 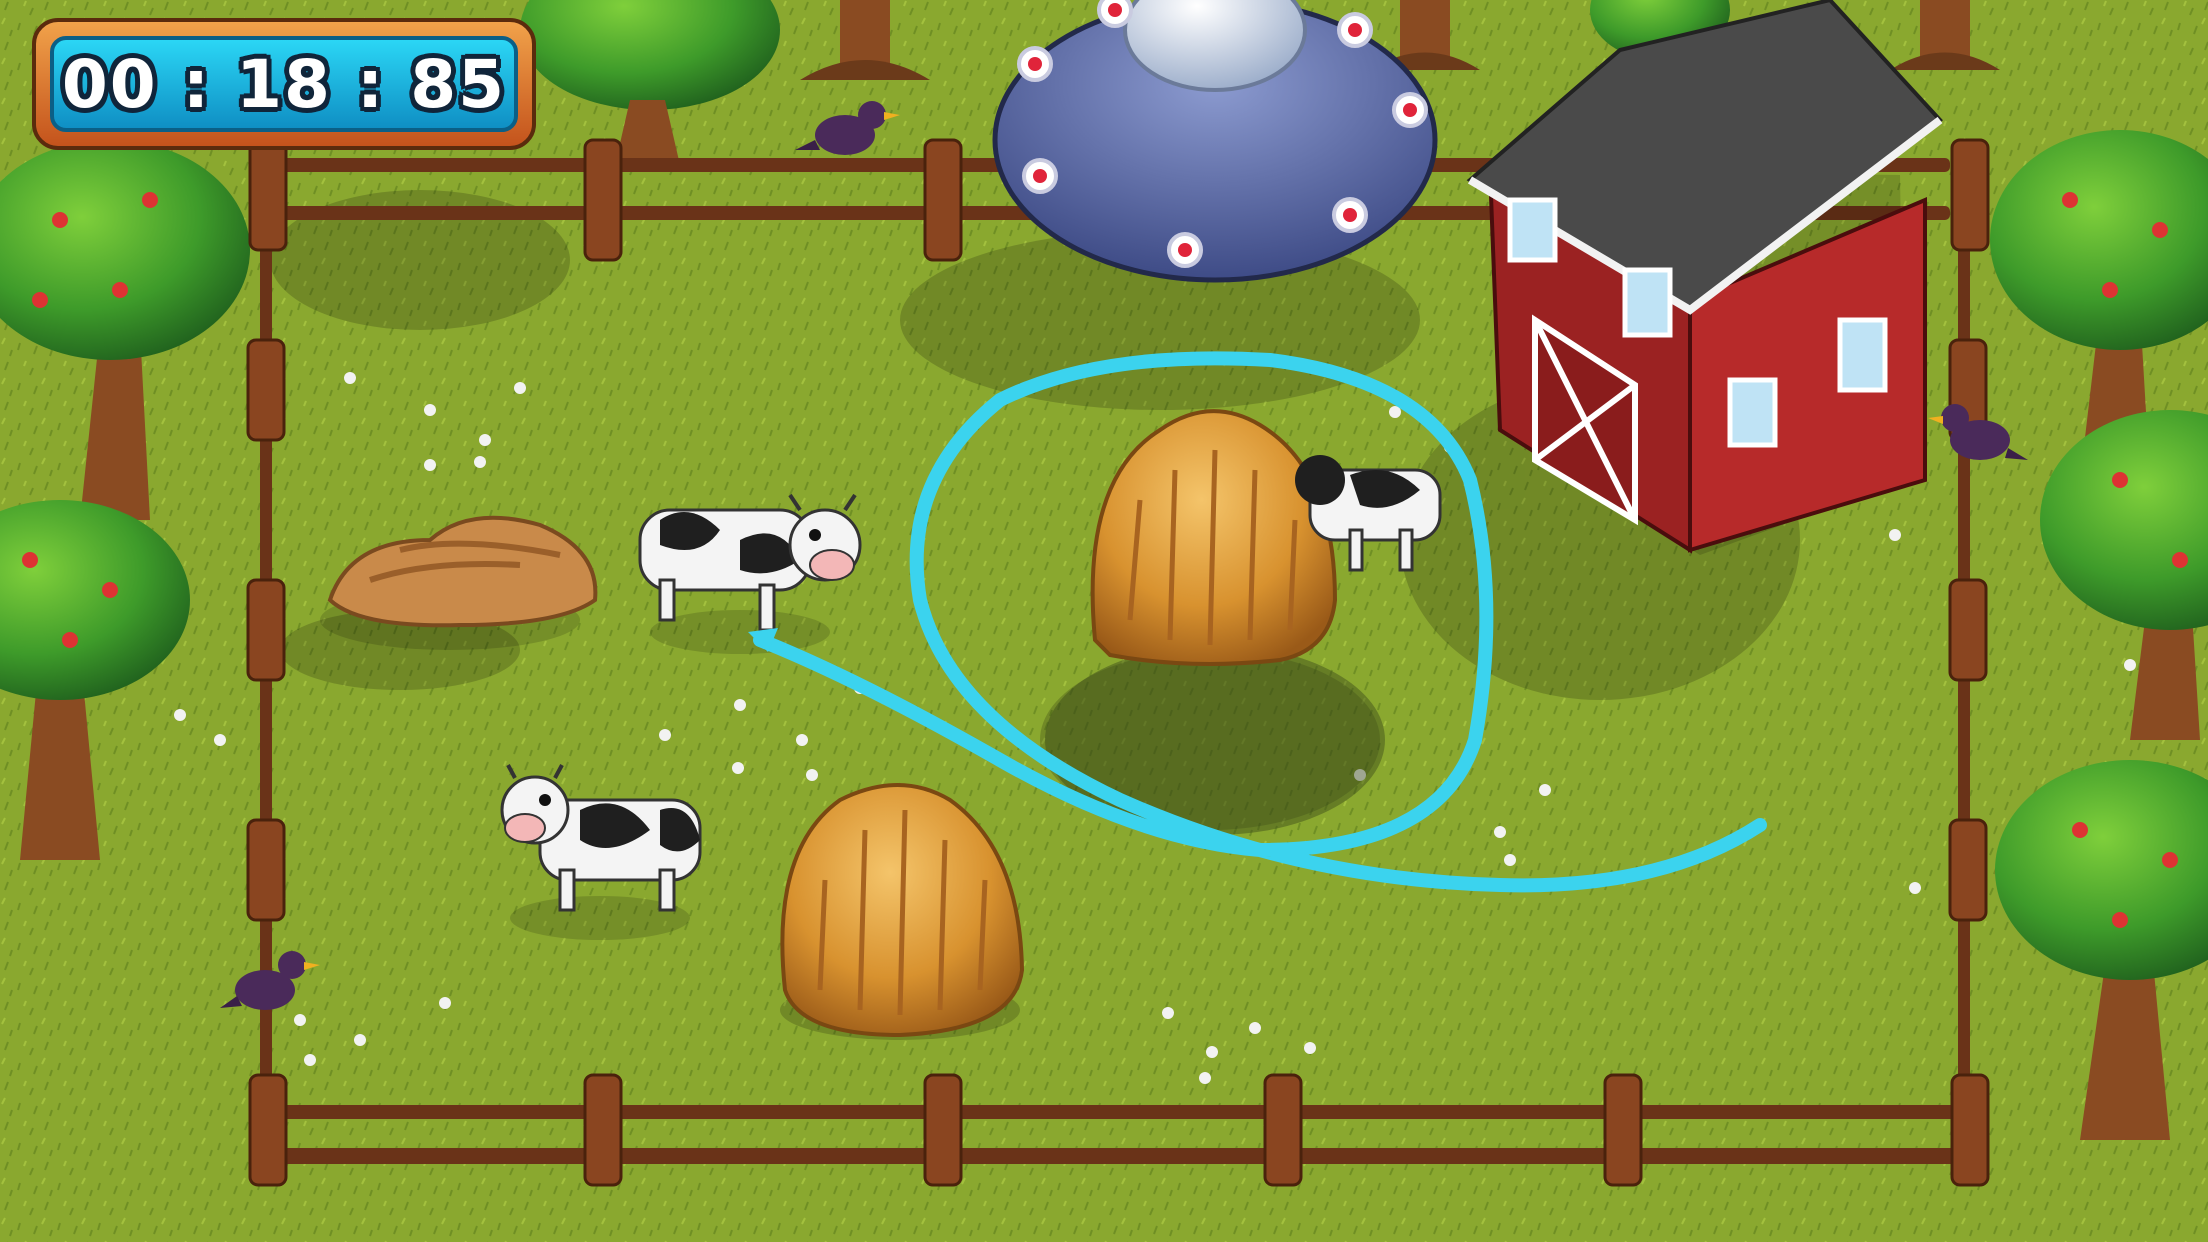 I want to click on timer-text: 00 : 18 : 85, so click(x=284, y=84).